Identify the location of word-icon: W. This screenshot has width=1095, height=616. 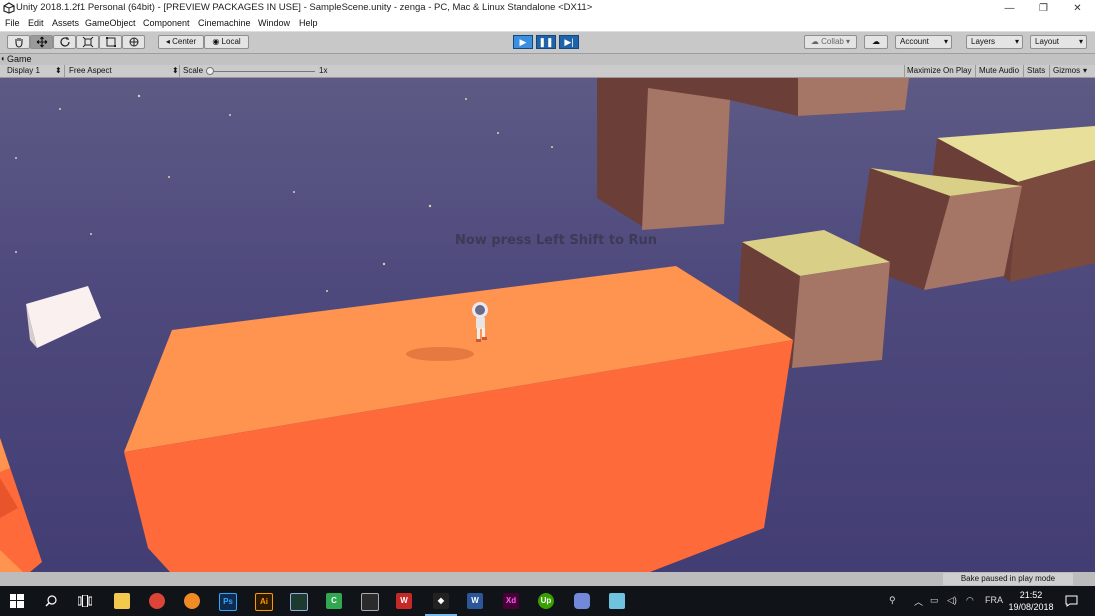
(475, 601).